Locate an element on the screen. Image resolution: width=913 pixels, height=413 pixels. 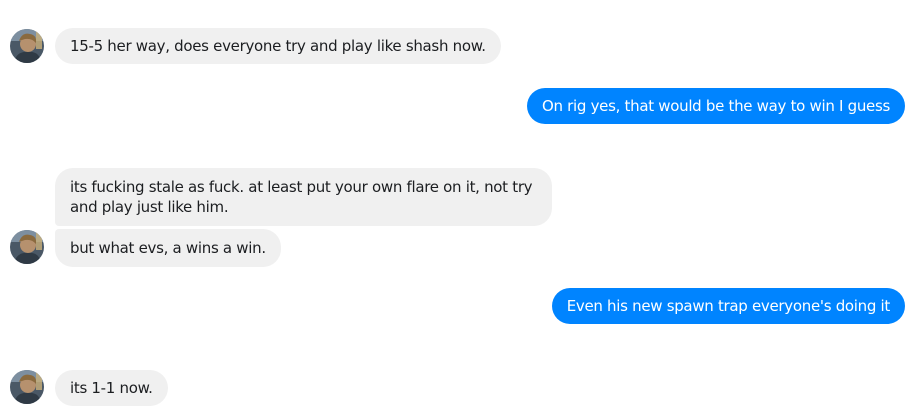
message-text: its 1-1 now. is located at coordinates (111, 388).